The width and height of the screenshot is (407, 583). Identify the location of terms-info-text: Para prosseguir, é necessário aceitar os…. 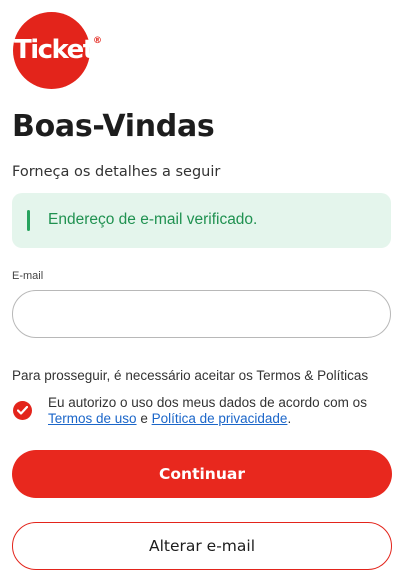
(190, 375).